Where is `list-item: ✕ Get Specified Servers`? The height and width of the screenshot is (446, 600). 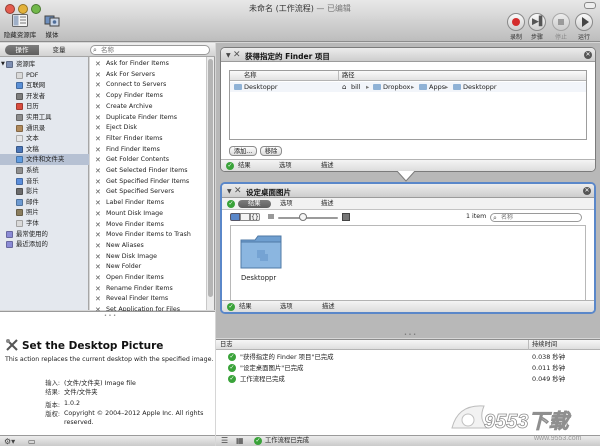 list-item: ✕ Get Specified Servers is located at coordinates (150, 192).